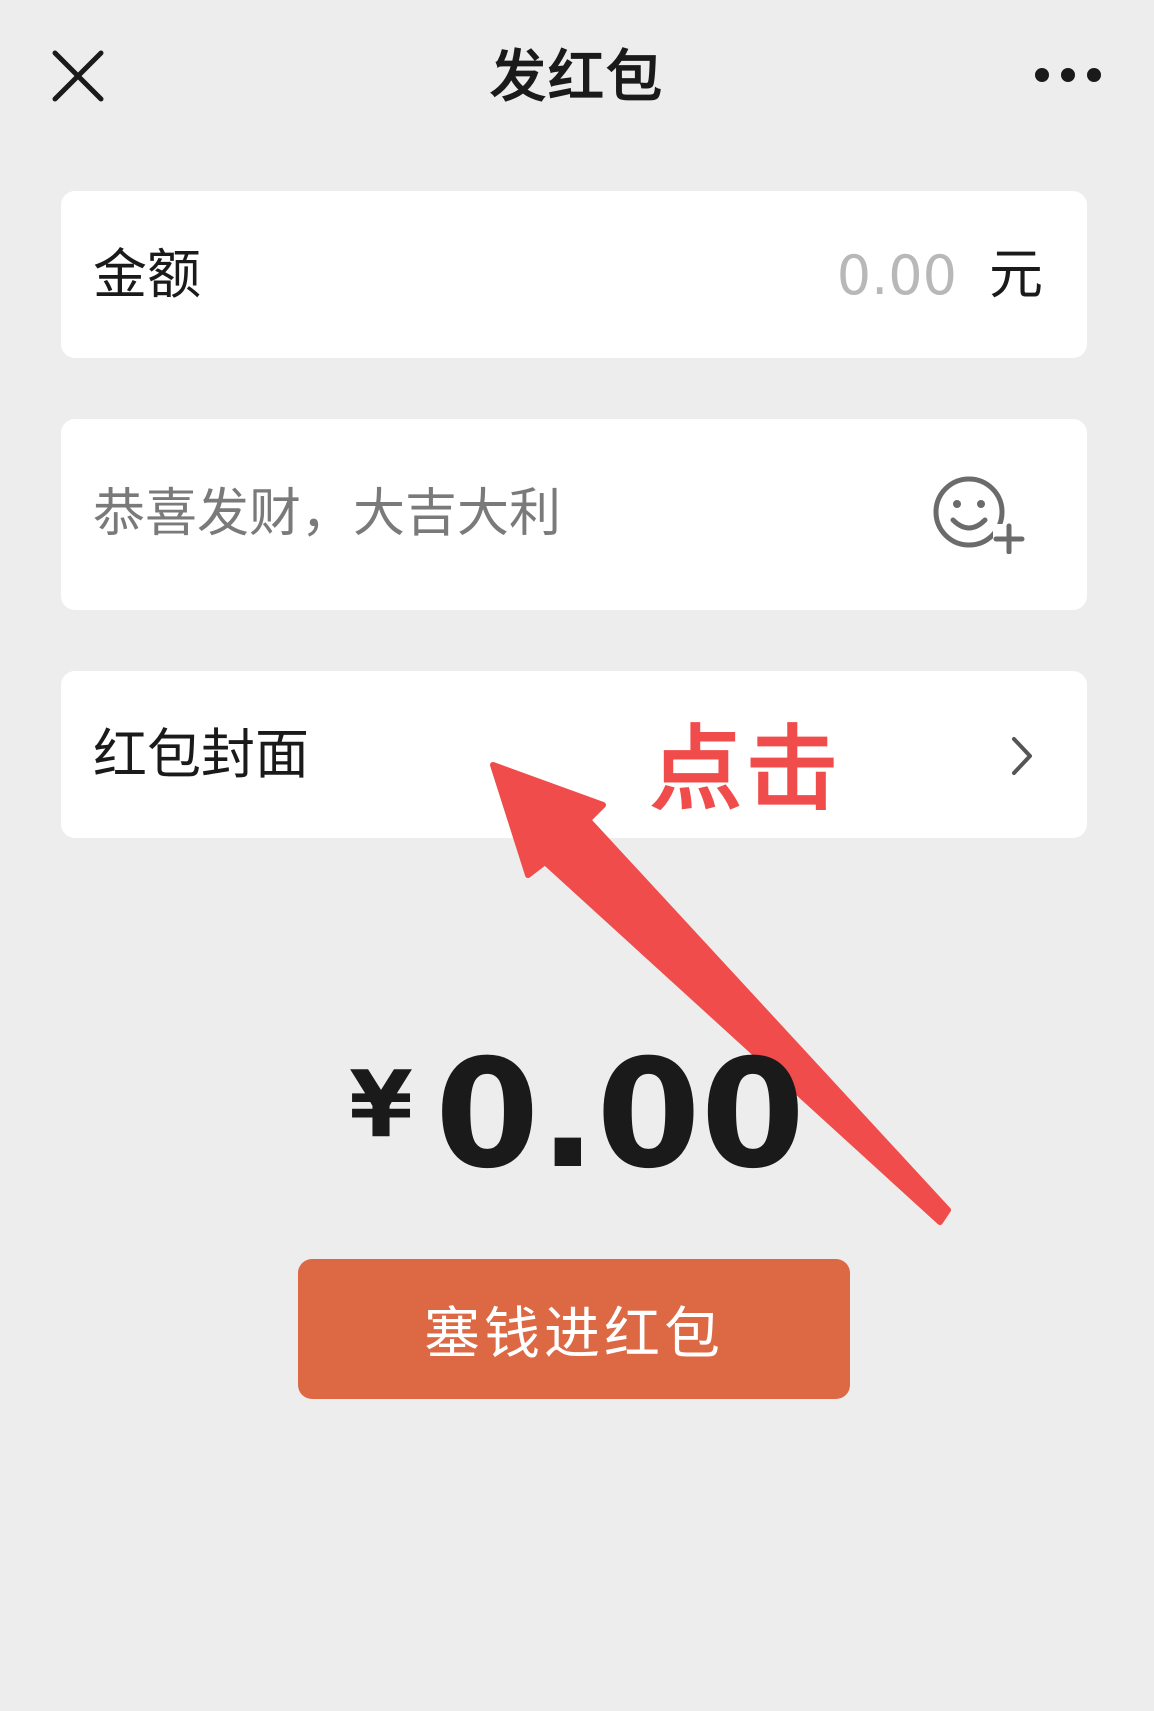 The image size is (1154, 1711). Describe the element at coordinates (503, 514) in the screenshot. I see `greeting-input` at that location.